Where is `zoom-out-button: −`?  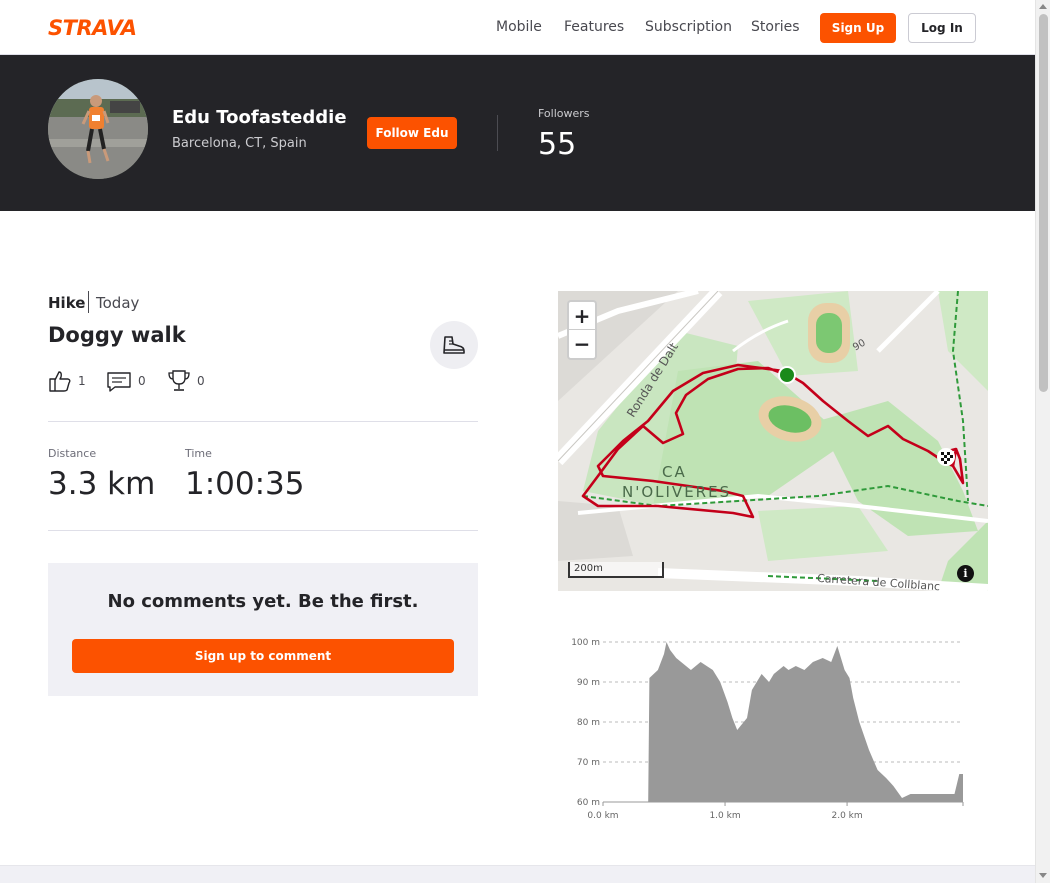
zoom-out-button: − is located at coordinates (582, 344).